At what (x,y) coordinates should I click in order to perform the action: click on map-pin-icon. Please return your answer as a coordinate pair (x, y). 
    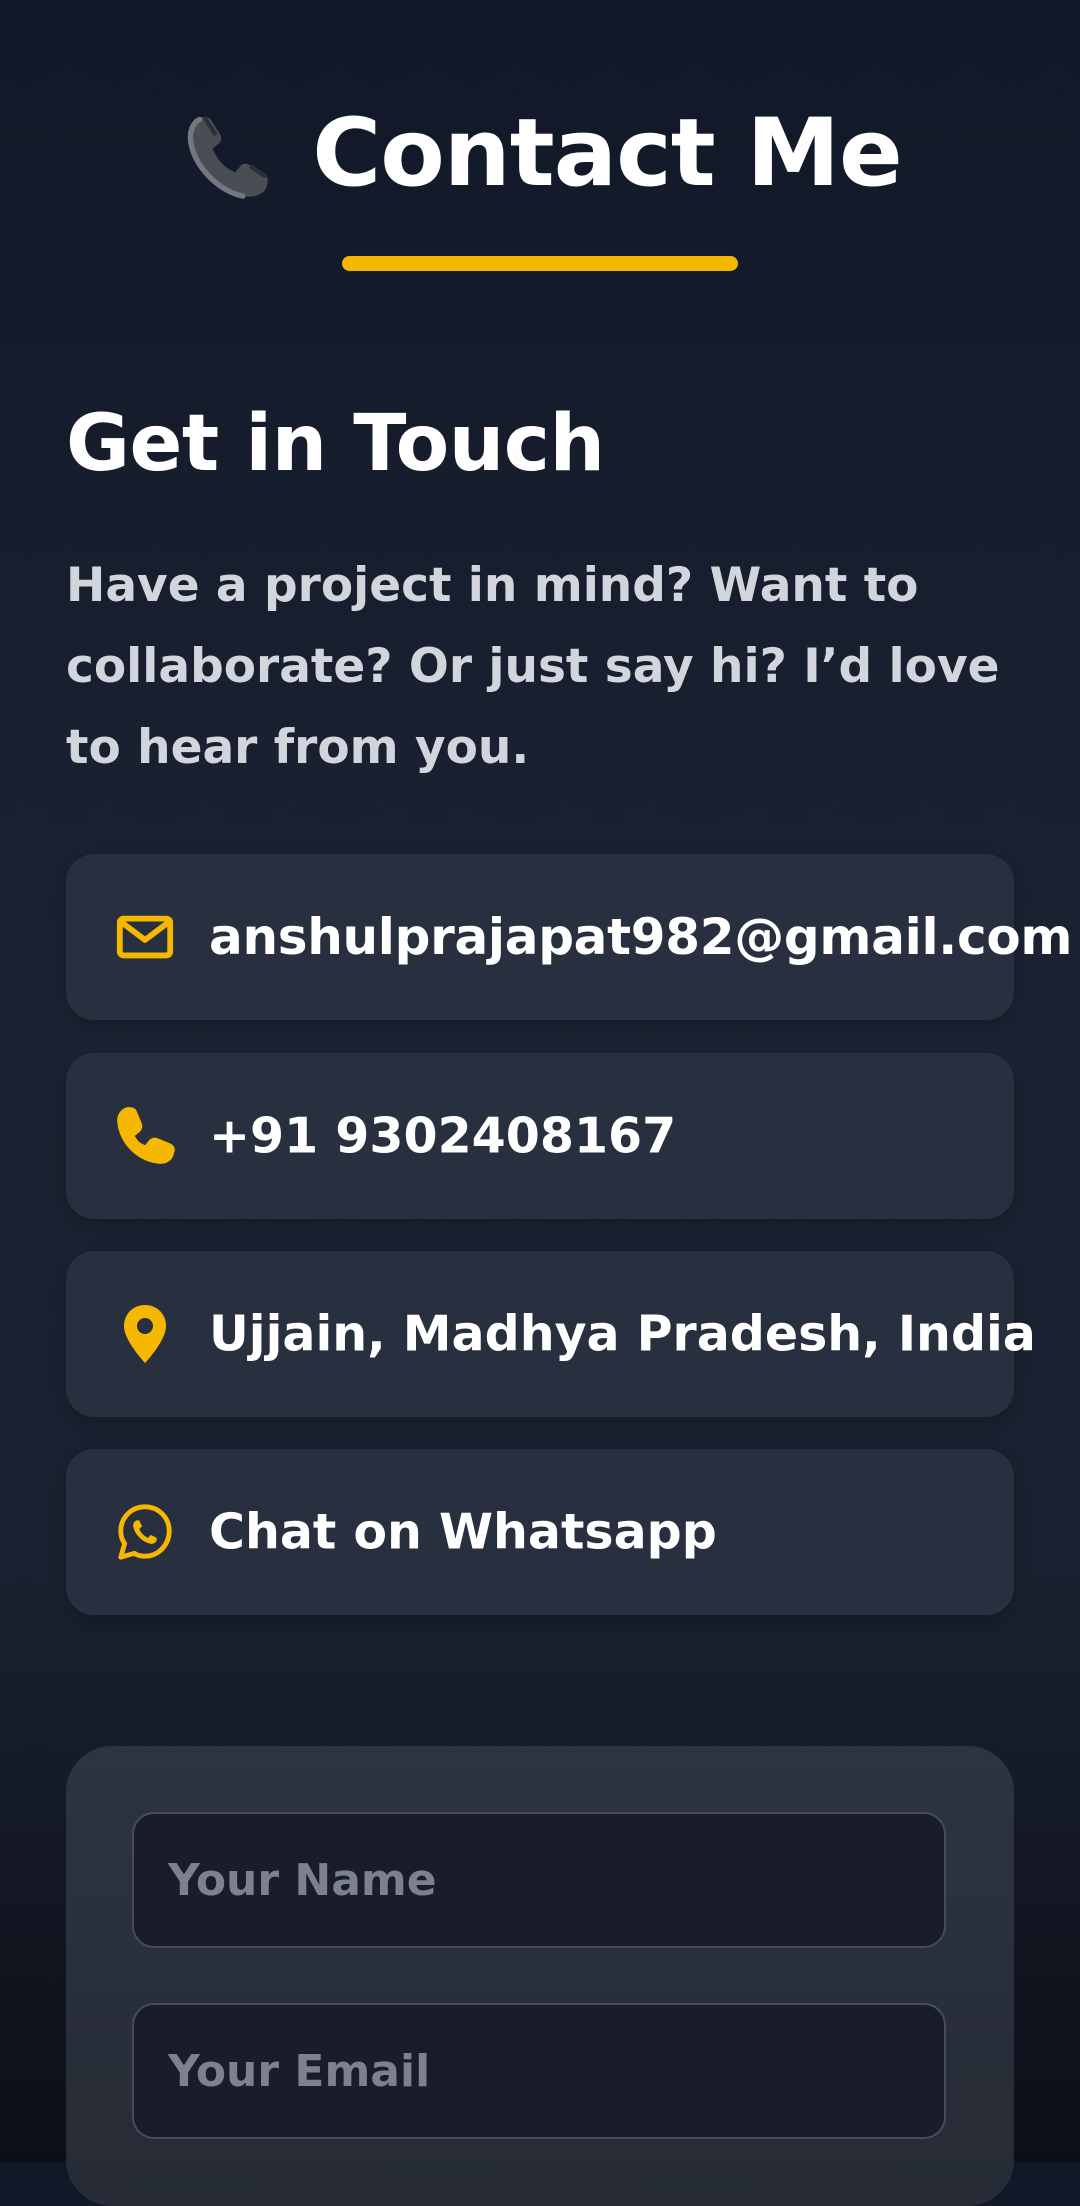
    Looking at the image, I should click on (145, 1334).